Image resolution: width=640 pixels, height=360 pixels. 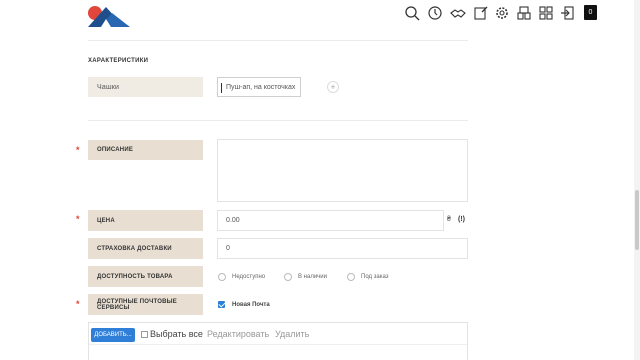 I want to click on clock-icon, so click(x=435, y=13).